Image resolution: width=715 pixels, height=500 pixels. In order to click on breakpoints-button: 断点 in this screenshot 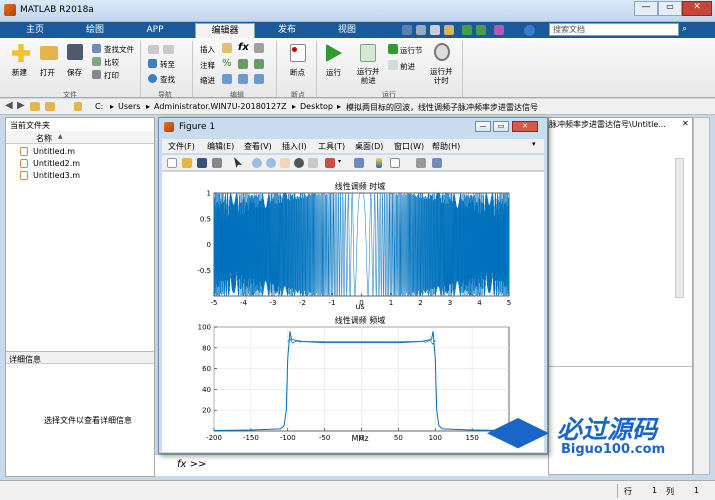, I will do `click(297, 72)`.